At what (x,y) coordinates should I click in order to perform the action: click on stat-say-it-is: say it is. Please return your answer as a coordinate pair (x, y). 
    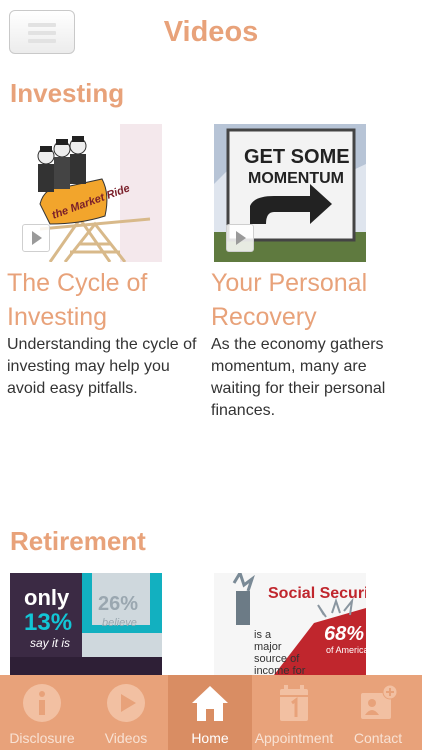
    Looking at the image, I should click on (50, 643).